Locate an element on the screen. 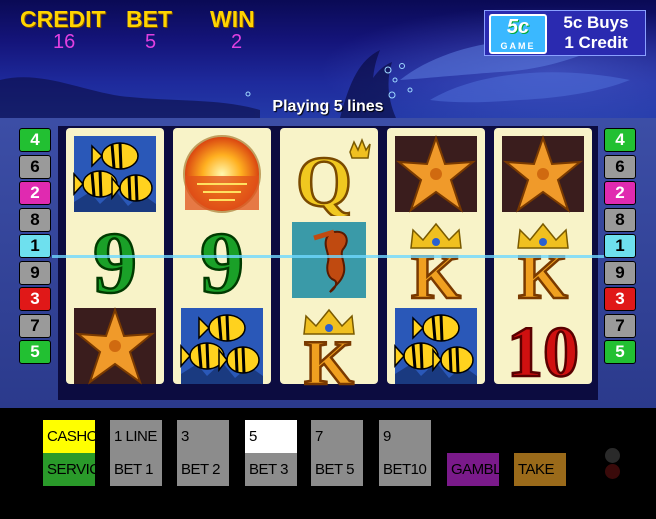 This screenshot has height=519, width=656. credit-value-info: 5c Buys 1 Credit is located at coordinates (596, 33).